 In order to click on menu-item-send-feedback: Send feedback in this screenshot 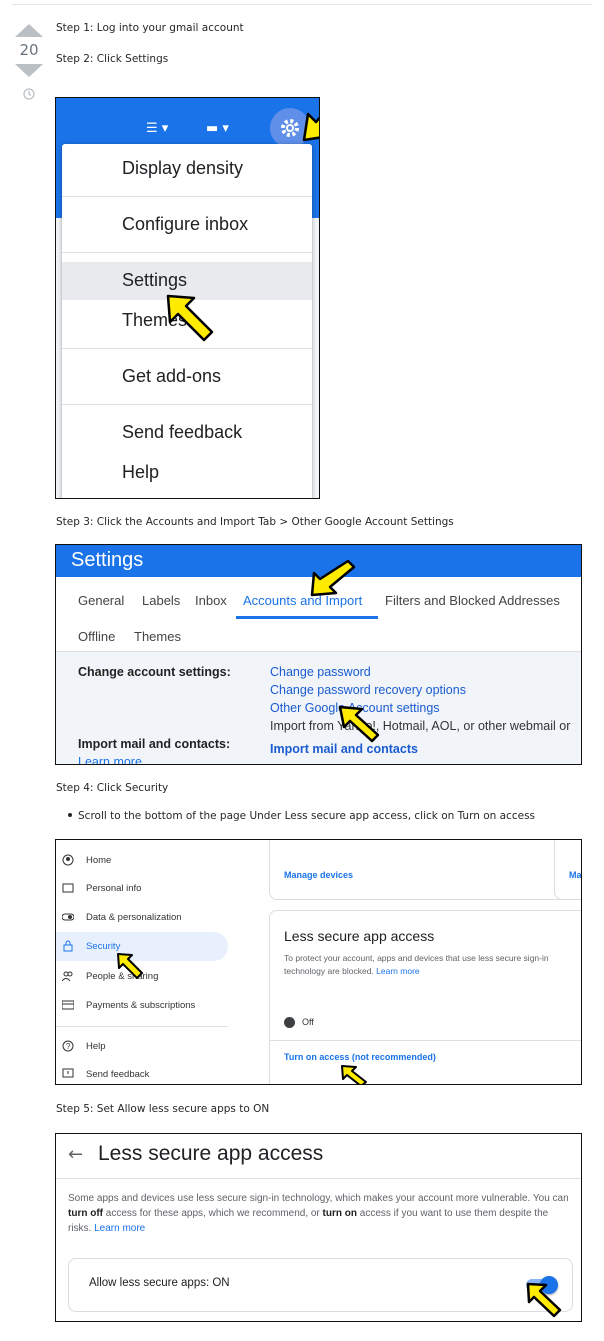, I will do `click(187, 432)`.